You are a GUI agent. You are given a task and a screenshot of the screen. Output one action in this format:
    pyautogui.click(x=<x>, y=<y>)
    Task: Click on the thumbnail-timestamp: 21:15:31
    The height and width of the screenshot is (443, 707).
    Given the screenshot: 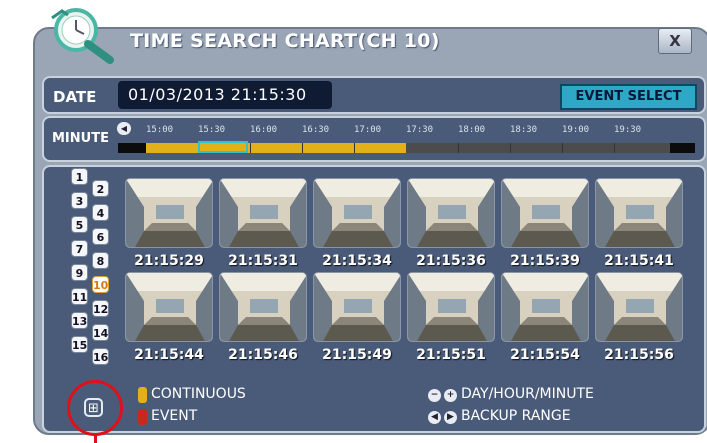 What is the action you would take?
    pyautogui.click(x=263, y=261)
    